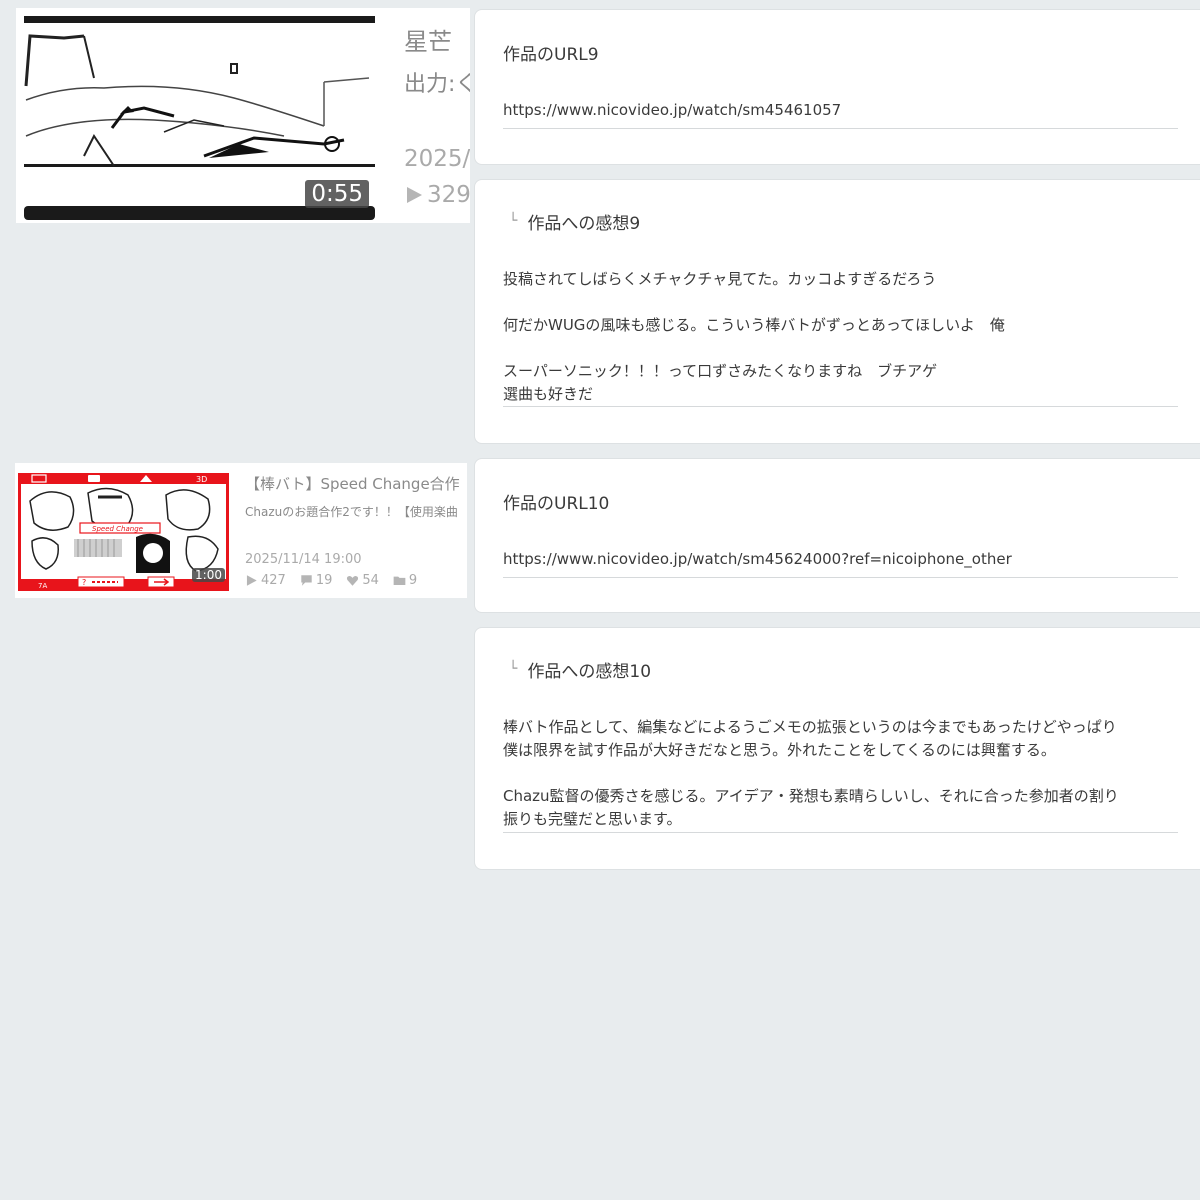 The height and width of the screenshot is (1200, 1200). I want to click on folder-icon, so click(399, 581).